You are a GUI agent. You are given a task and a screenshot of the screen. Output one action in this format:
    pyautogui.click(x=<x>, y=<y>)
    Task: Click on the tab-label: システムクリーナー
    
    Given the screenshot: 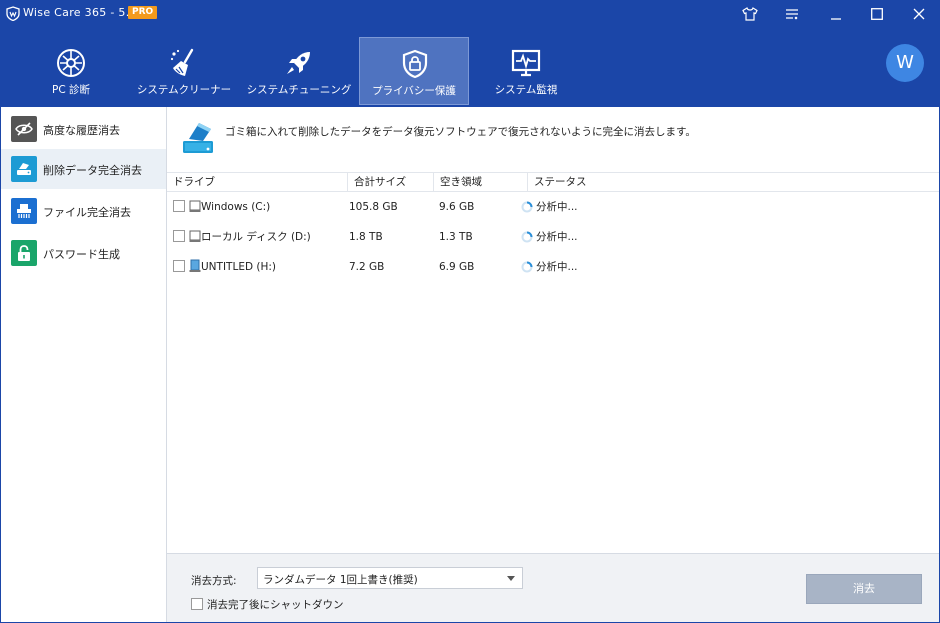 What is the action you would take?
    pyautogui.click(x=184, y=90)
    